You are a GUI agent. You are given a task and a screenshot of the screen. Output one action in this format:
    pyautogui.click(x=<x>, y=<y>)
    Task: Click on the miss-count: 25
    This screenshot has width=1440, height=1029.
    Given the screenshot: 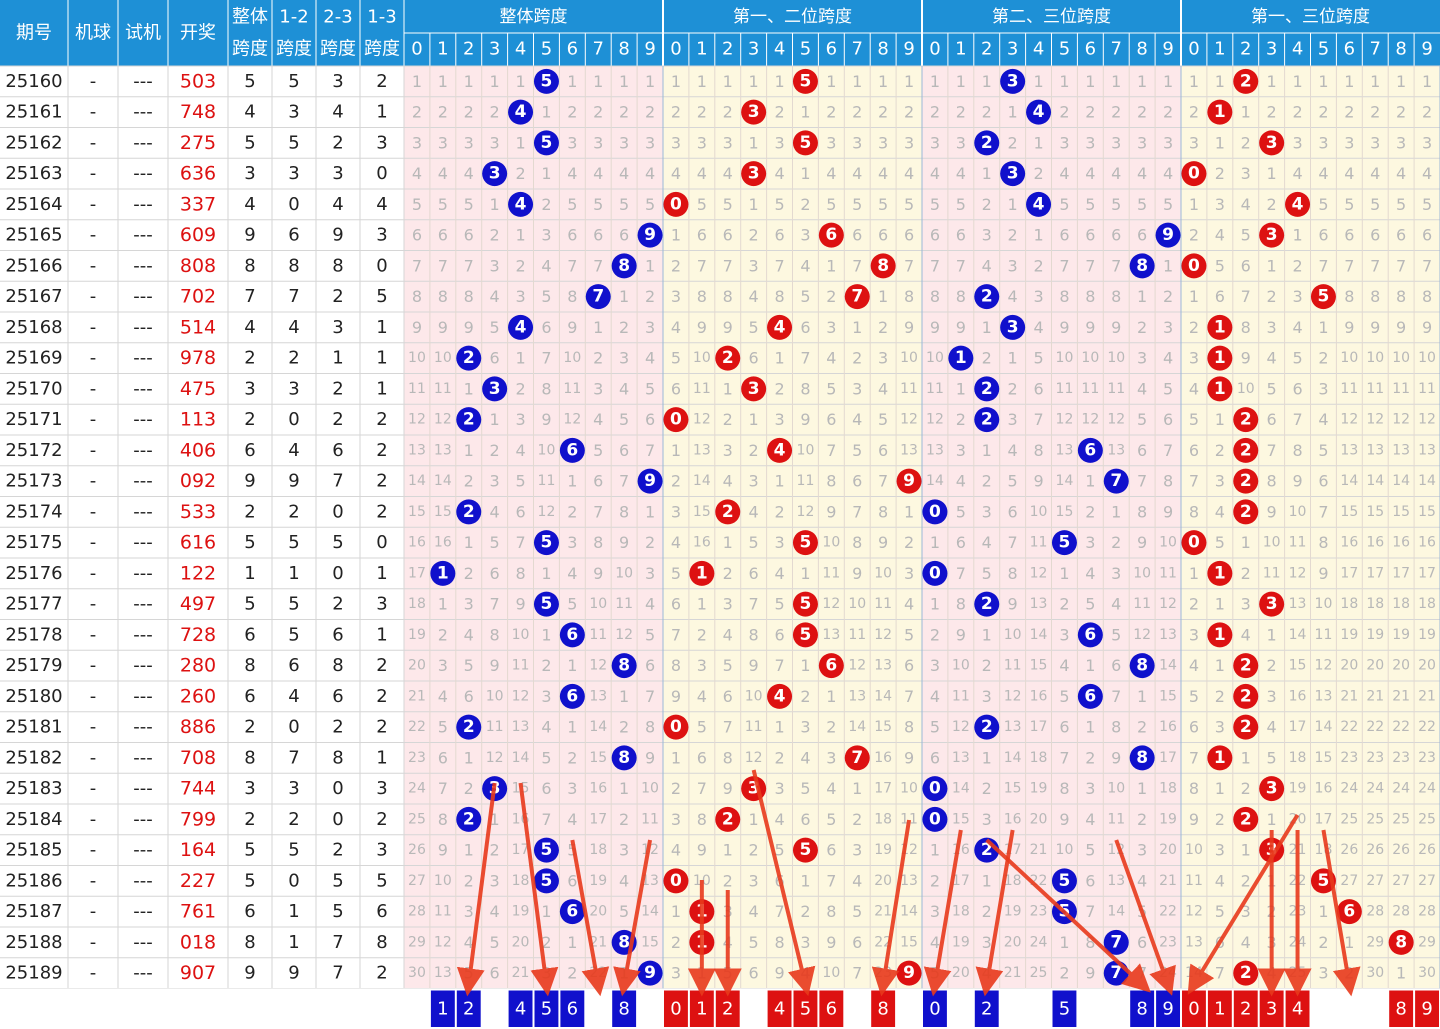 What is the action you would take?
    pyautogui.click(x=1039, y=973)
    